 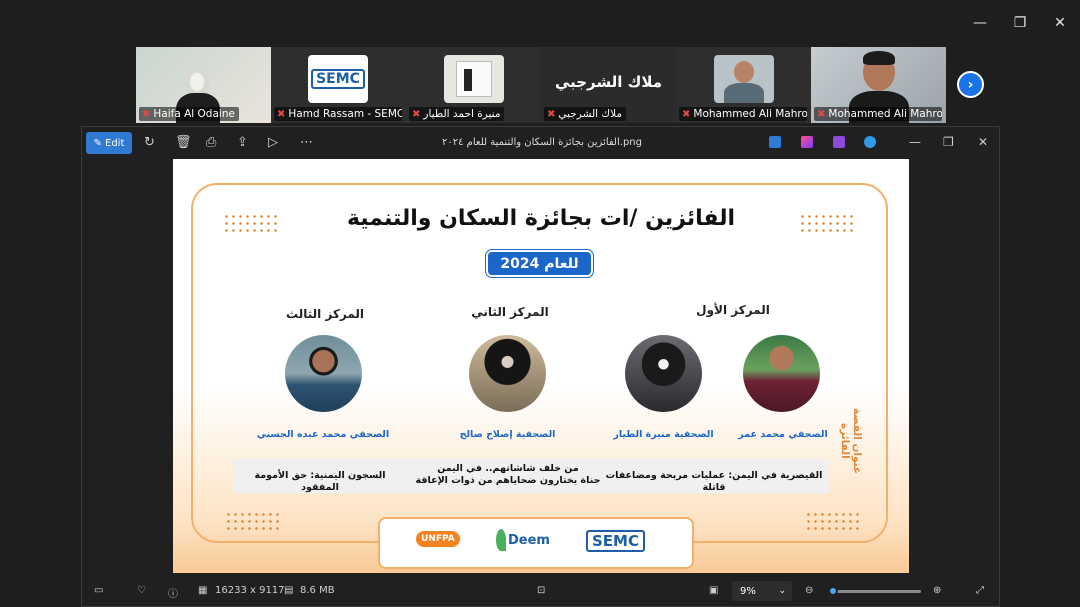 I want to click on deem-logo: Deem, so click(x=529, y=540).